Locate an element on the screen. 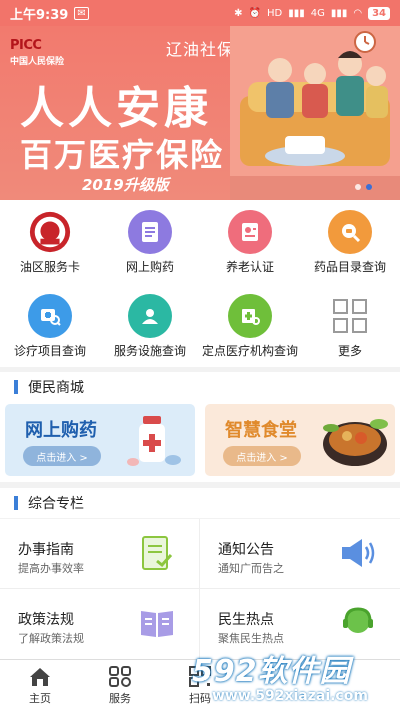 The height and width of the screenshot is (711, 400). home-icon is located at coordinates (40, 677).